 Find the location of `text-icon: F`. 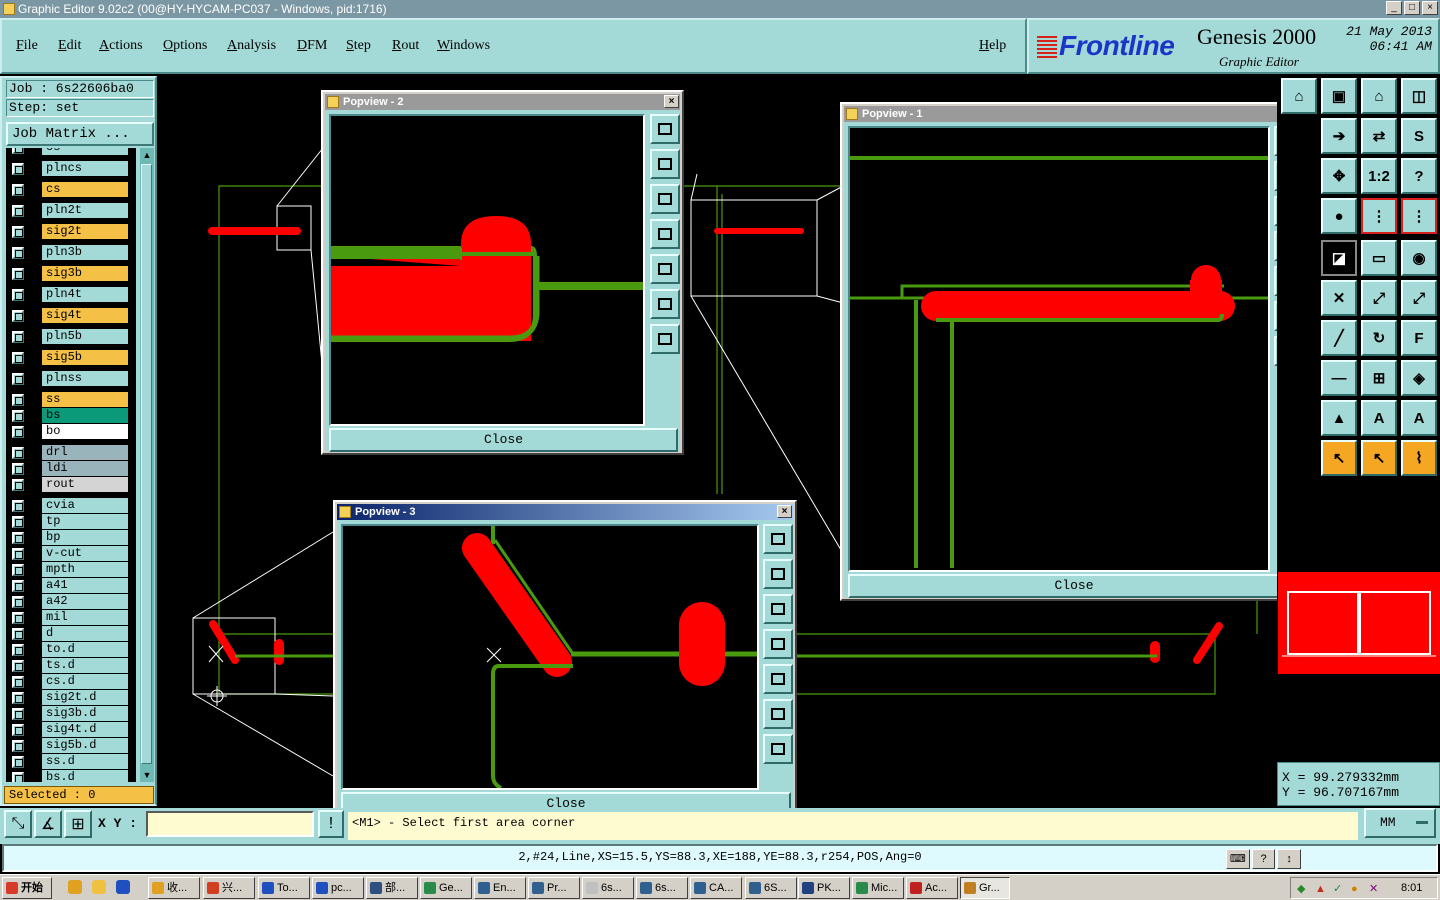

text-icon: F is located at coordinates (1419, 338).